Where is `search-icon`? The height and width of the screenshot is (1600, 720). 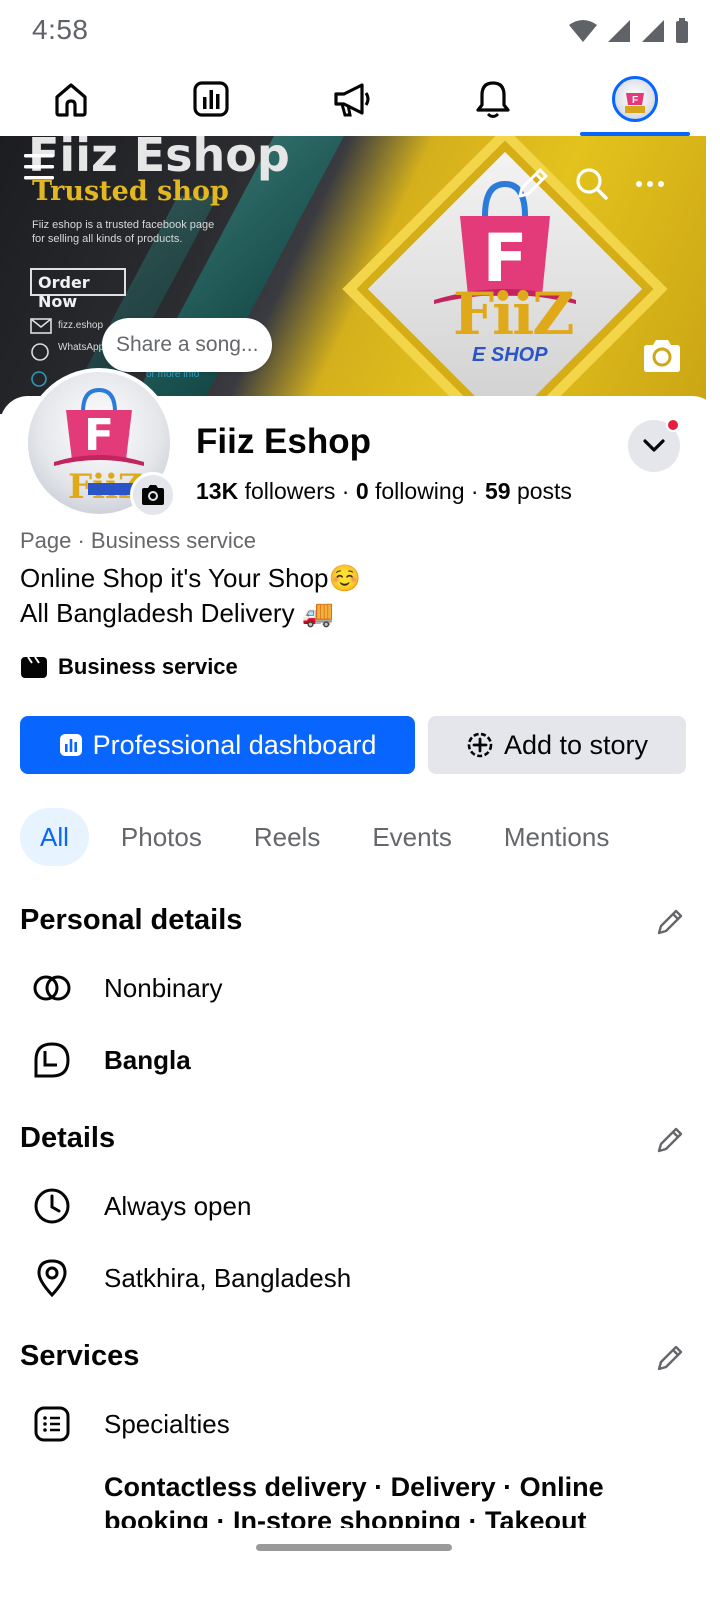 search-icon is located at coordinates (592, 184).